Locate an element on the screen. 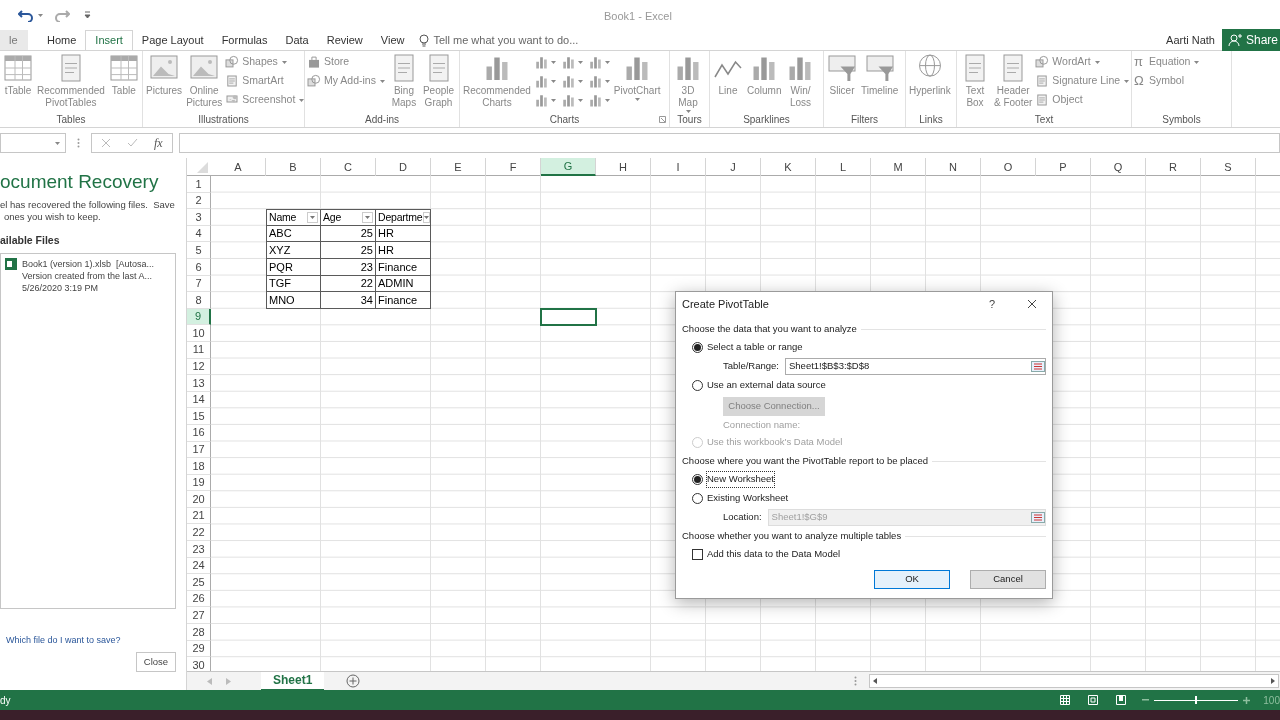  ribbon-tab: Insert is located at coordinates (109, 40).